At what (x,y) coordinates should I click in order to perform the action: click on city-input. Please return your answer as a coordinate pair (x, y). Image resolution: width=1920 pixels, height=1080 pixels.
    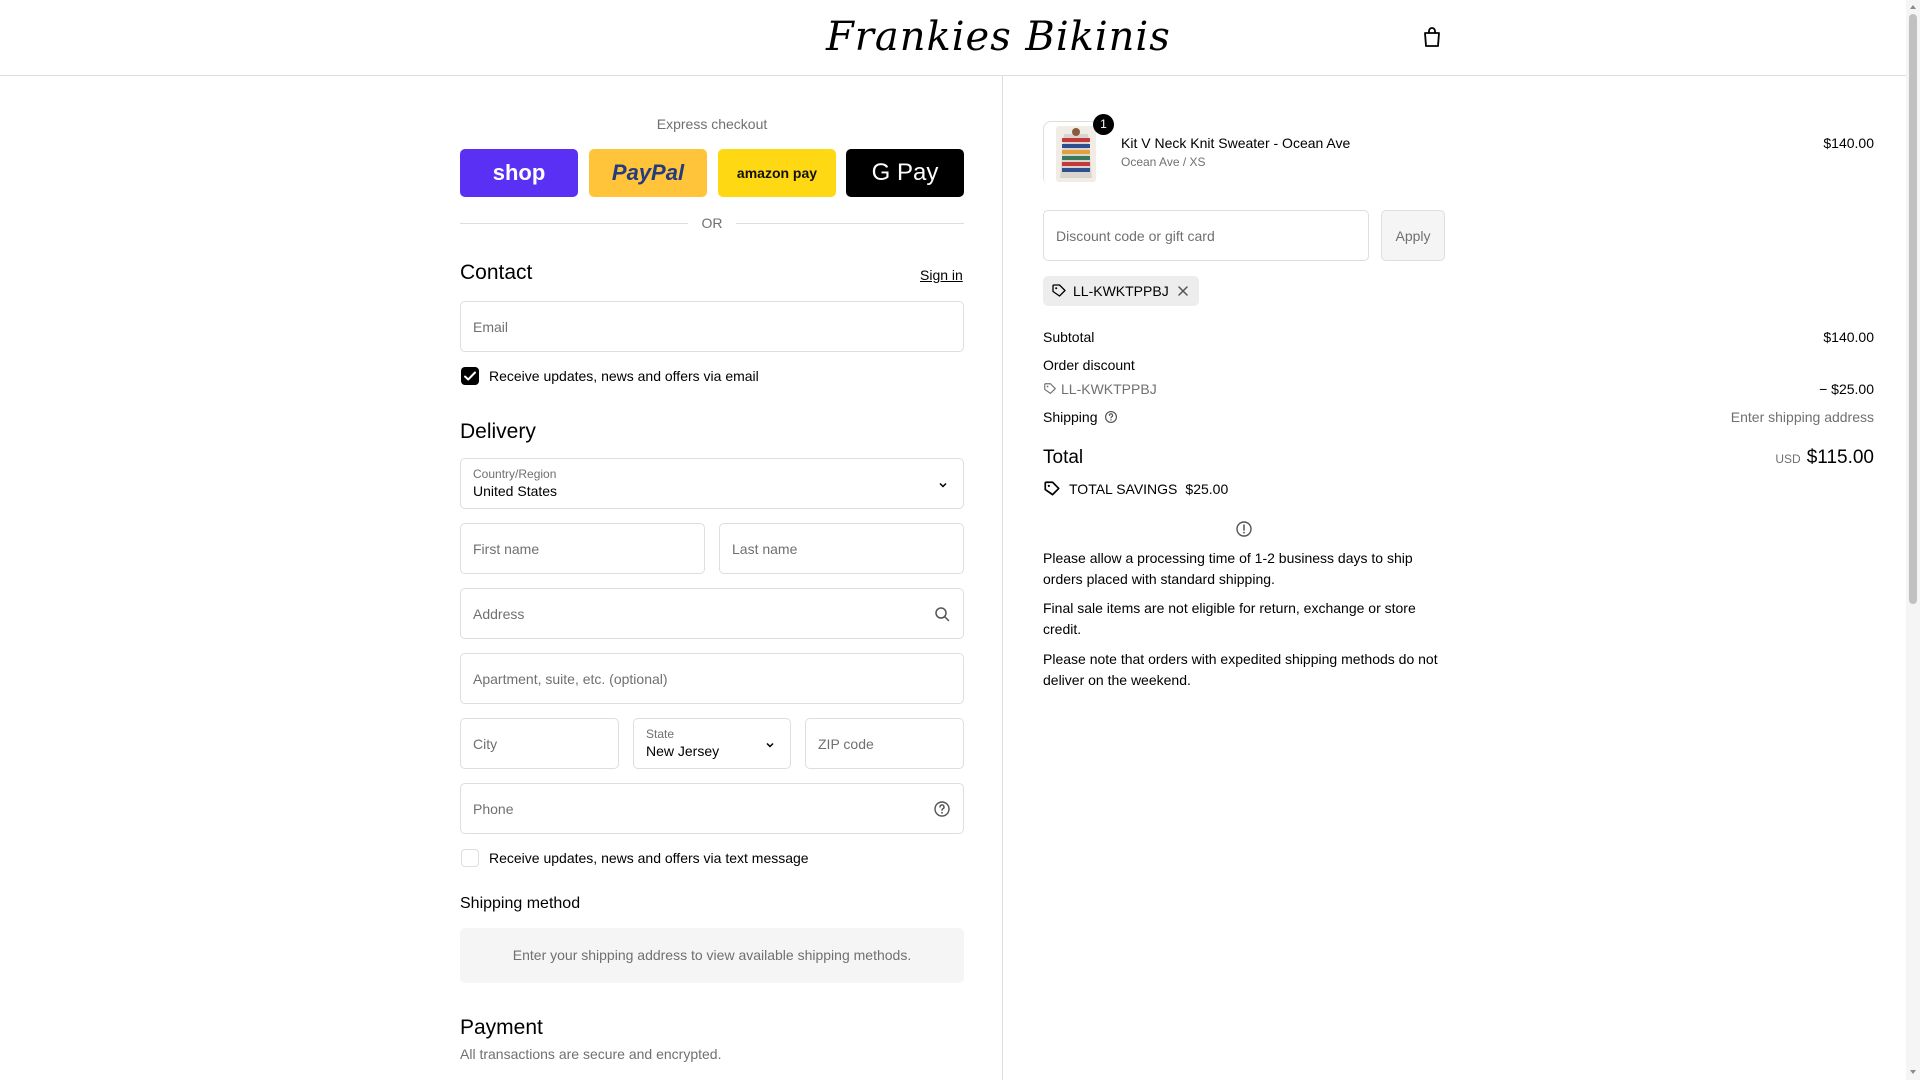
    Looking at the image, I should click on (539, 743).